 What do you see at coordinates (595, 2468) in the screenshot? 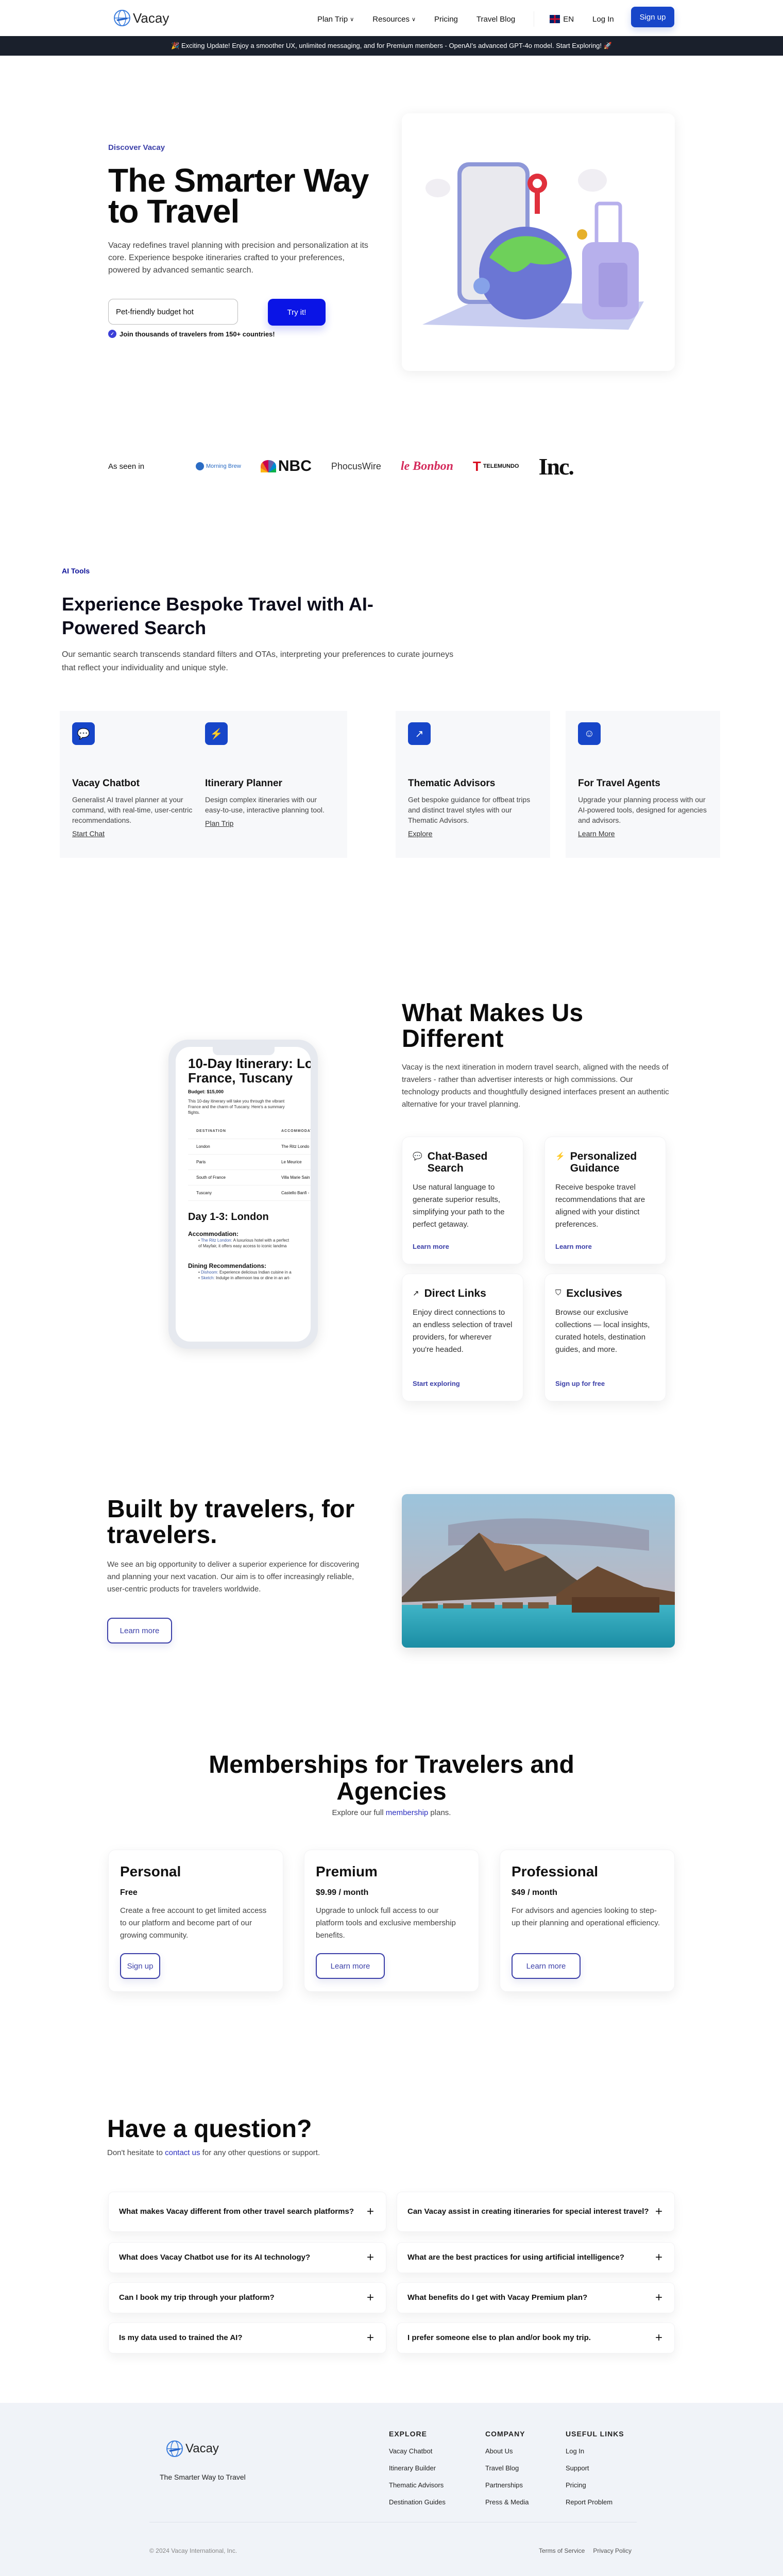
I see `footer-link: Support` at bounding box center [595, 2468].